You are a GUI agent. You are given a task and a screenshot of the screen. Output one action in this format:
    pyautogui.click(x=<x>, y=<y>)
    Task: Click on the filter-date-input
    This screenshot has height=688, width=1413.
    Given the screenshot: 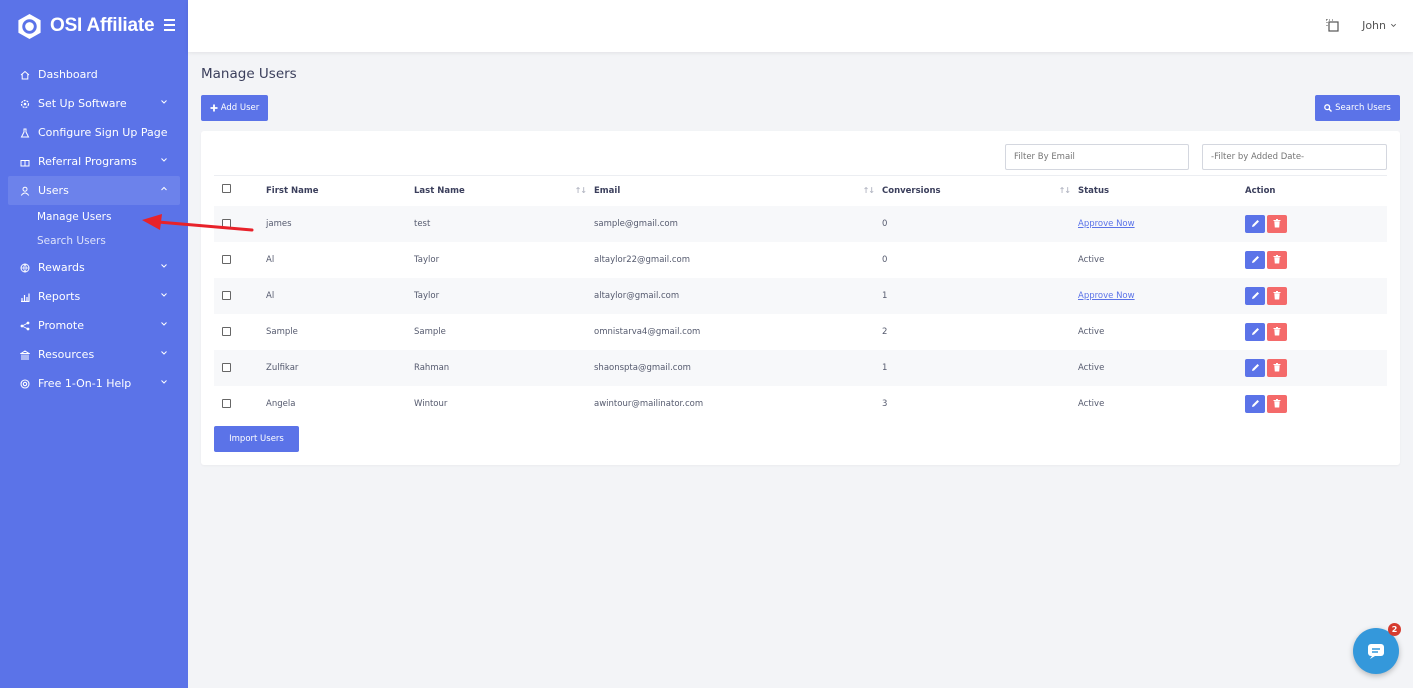 What is the action you would take?
    pyautogui.click(x=1294, y=157)
    